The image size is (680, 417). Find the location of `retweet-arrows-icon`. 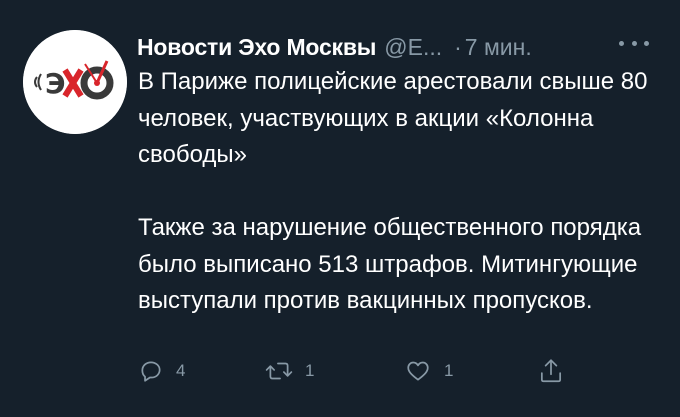

retweet-arrows-icon is located at coordinates (279, 371).